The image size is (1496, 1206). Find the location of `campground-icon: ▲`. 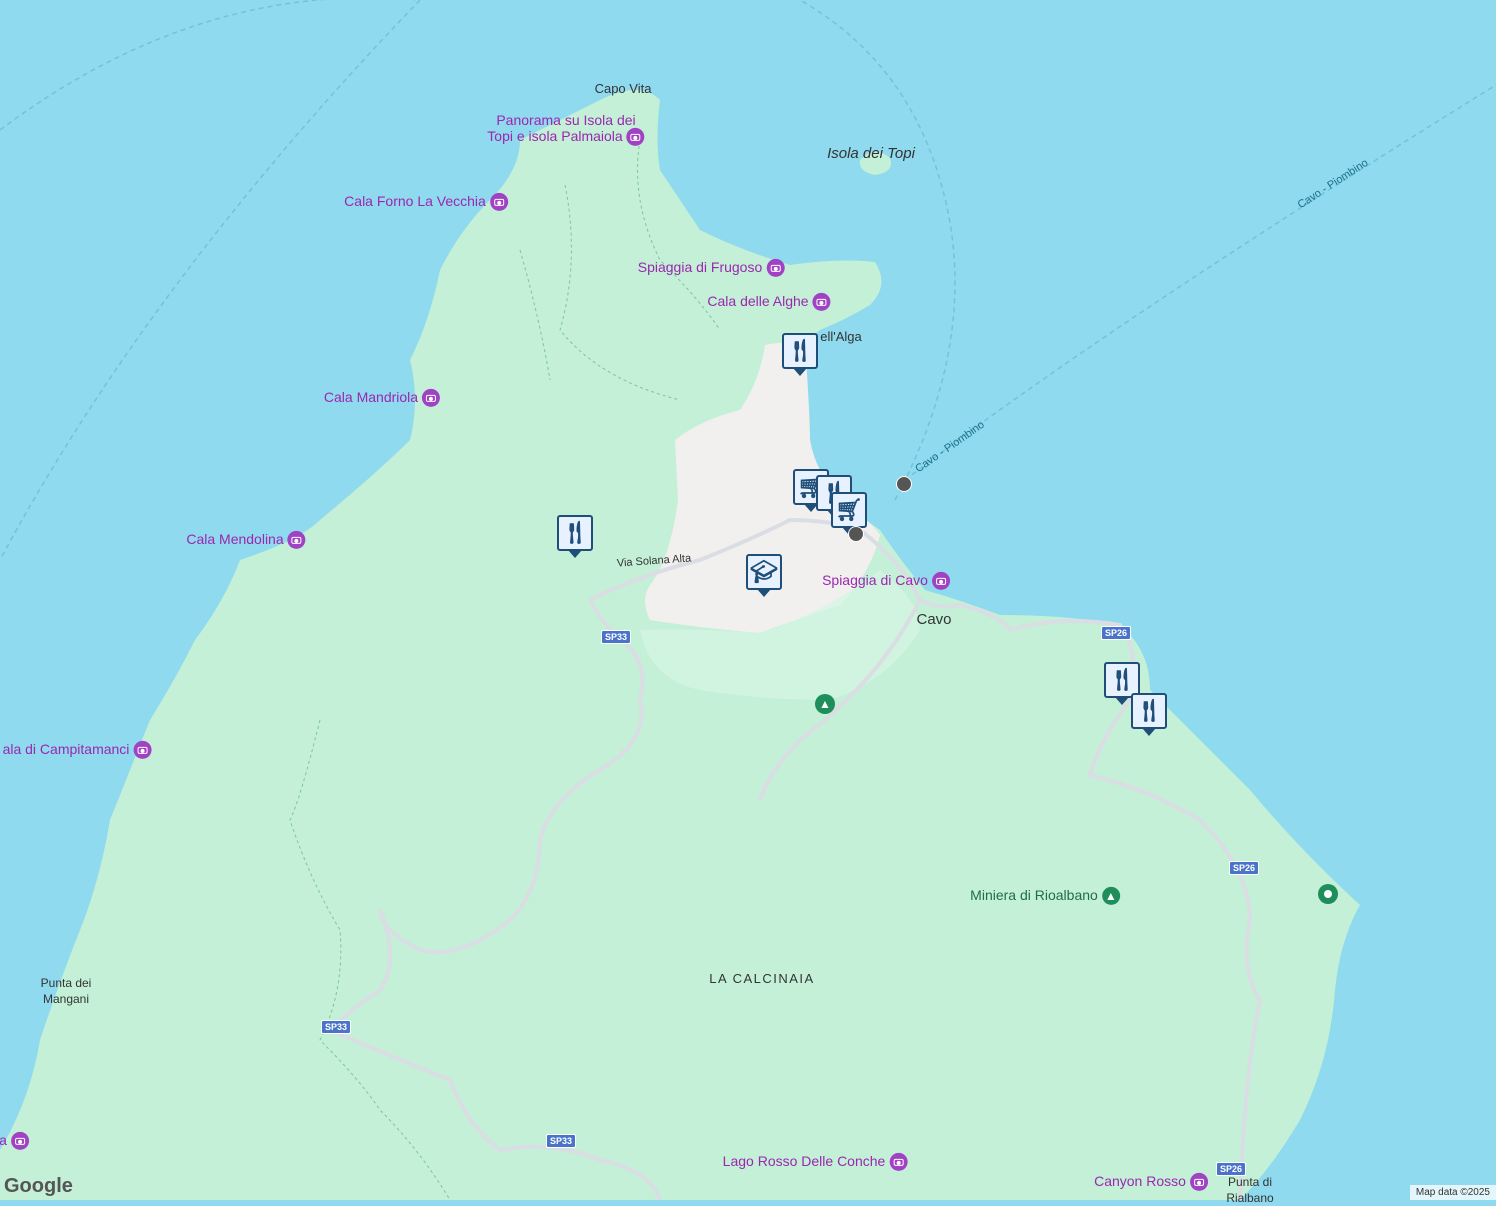

campground-icon: ▲ is located at coordinates (825, 704).